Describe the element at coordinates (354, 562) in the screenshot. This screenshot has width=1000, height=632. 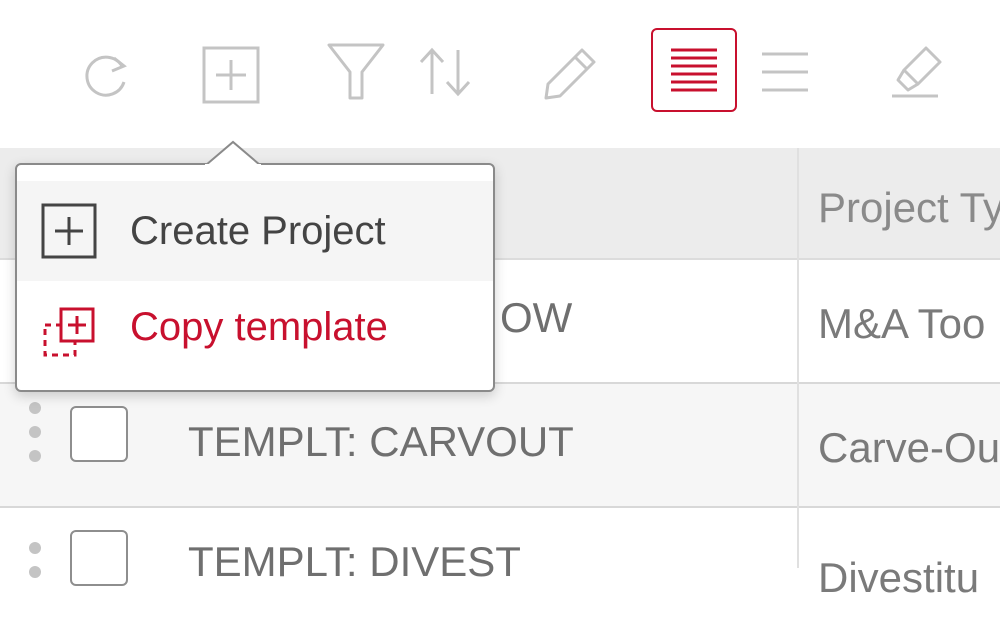
I see `project-name: TEMPLT: DIVEST` at that location.